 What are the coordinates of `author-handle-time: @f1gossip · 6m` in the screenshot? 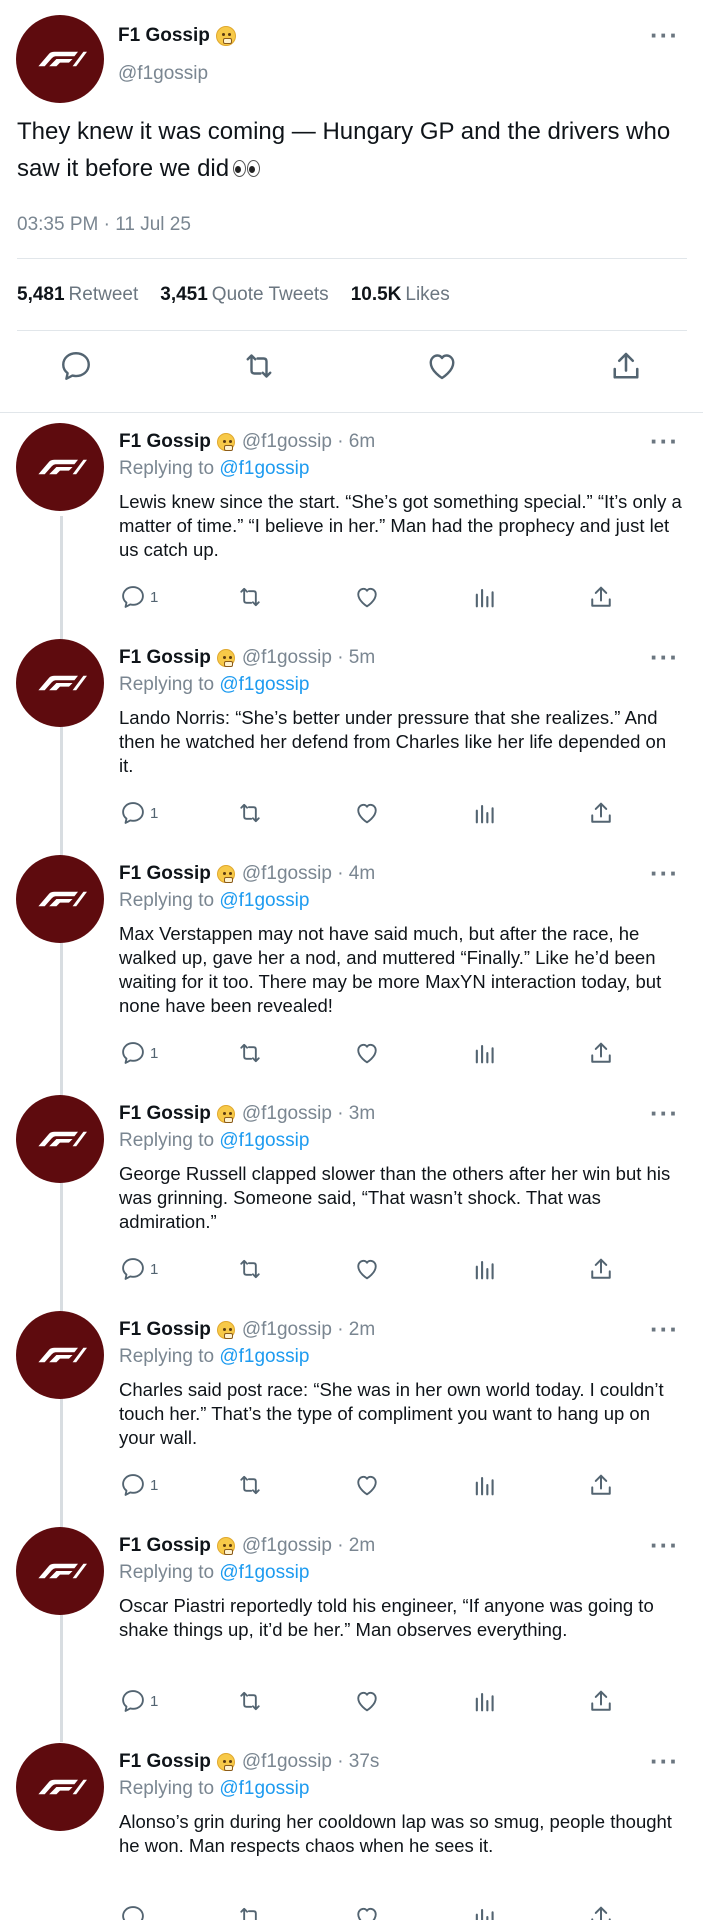 It's located at (308, 442).